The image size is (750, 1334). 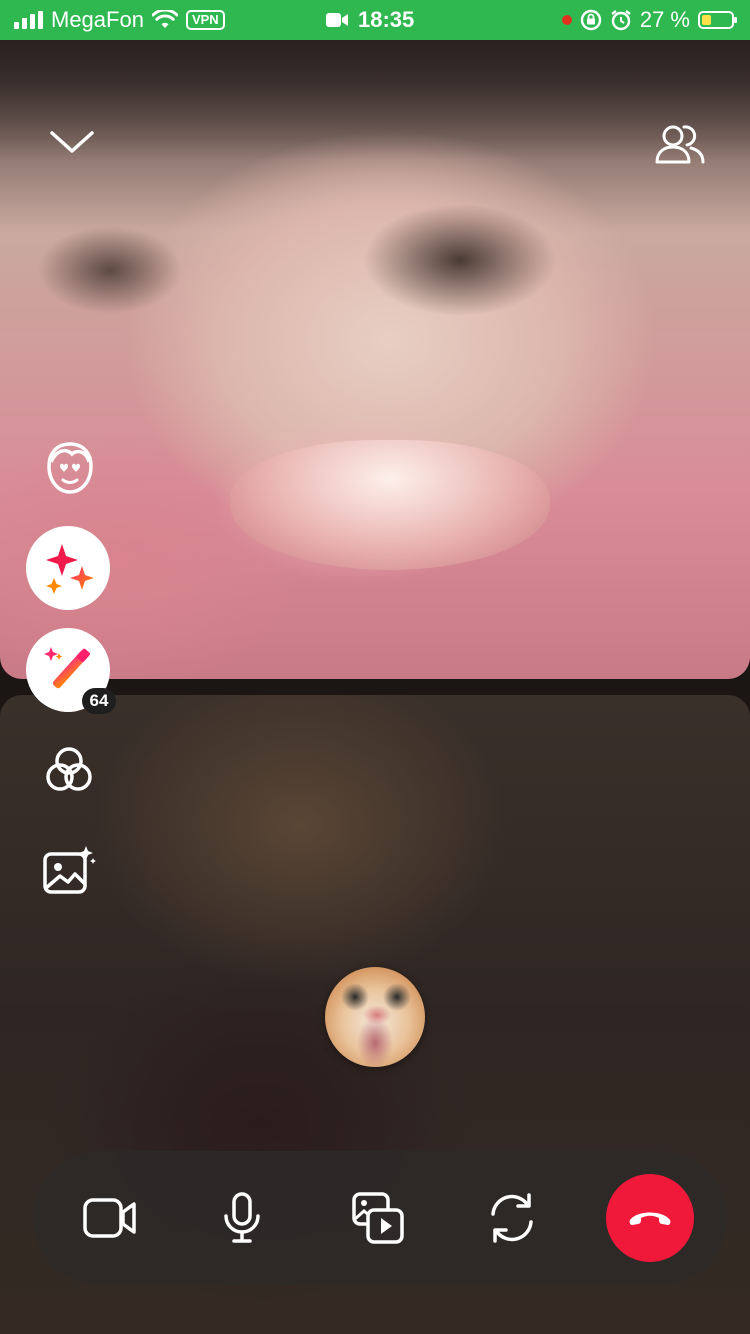 I want to click on switch-camera-icon, so click(x=512, y=1218).